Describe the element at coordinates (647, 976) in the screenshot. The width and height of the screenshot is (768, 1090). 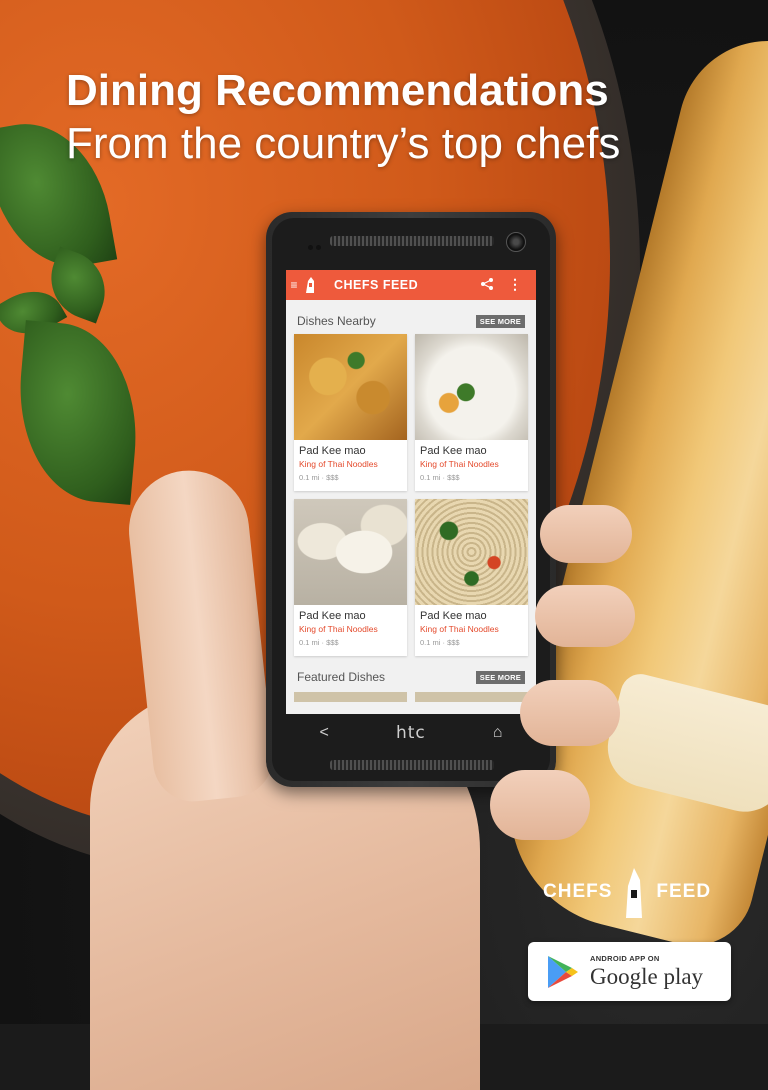
I see `badge-big-text: Google play` at that location.